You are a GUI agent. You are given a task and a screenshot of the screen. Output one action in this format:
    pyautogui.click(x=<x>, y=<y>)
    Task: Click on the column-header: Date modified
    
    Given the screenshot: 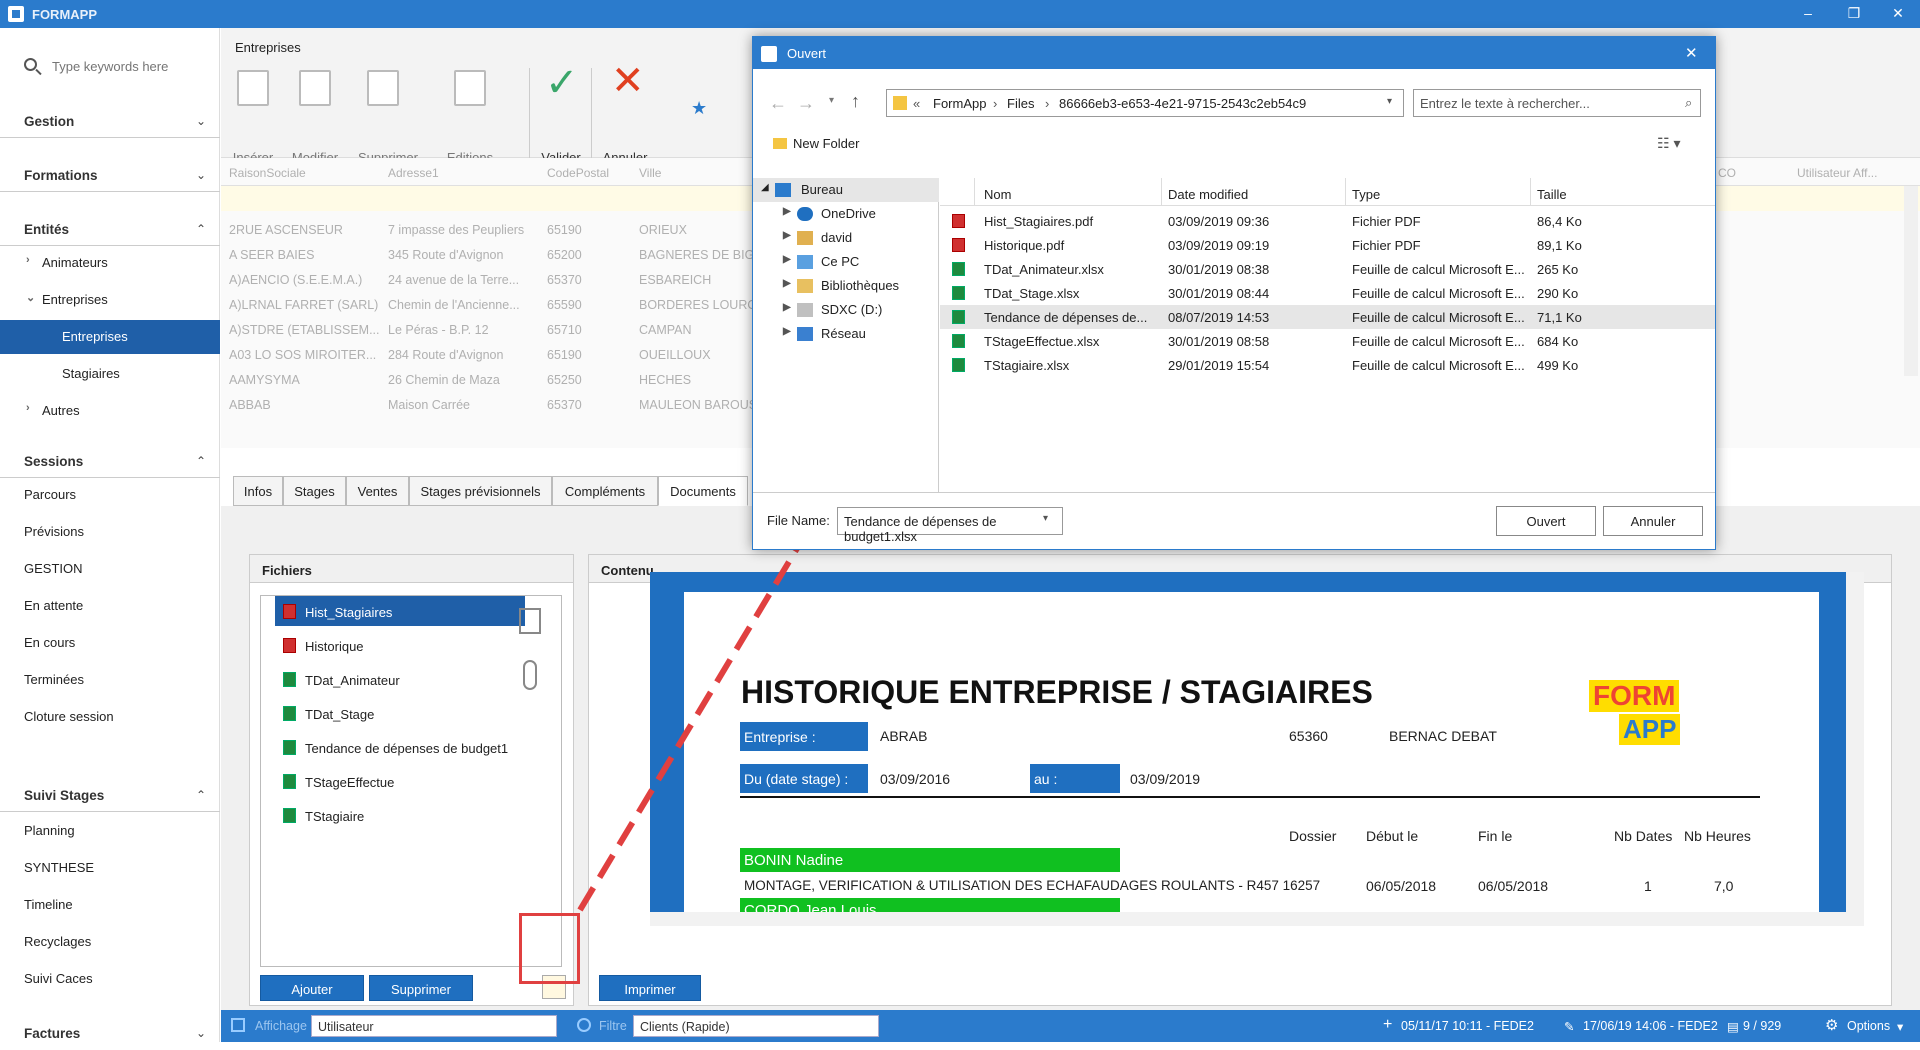 What is the action you would take?
    pyautogui.click(x=1208, y=194)
    